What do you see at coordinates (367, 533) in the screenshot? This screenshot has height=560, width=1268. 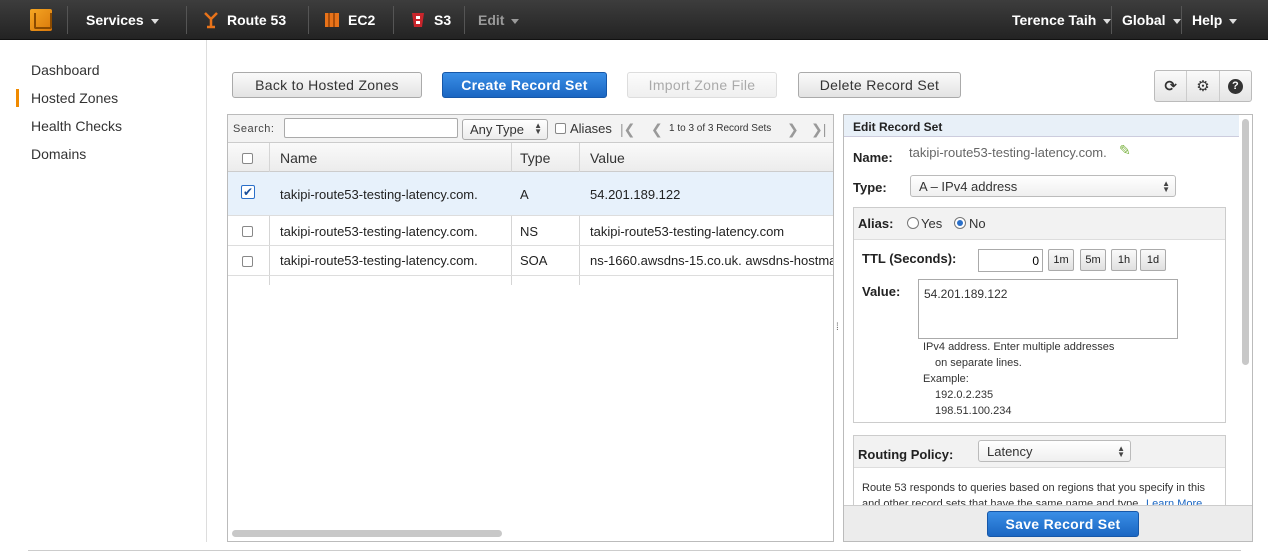 I see `horizontal-scrollbar` at bounding box center [367, 533].